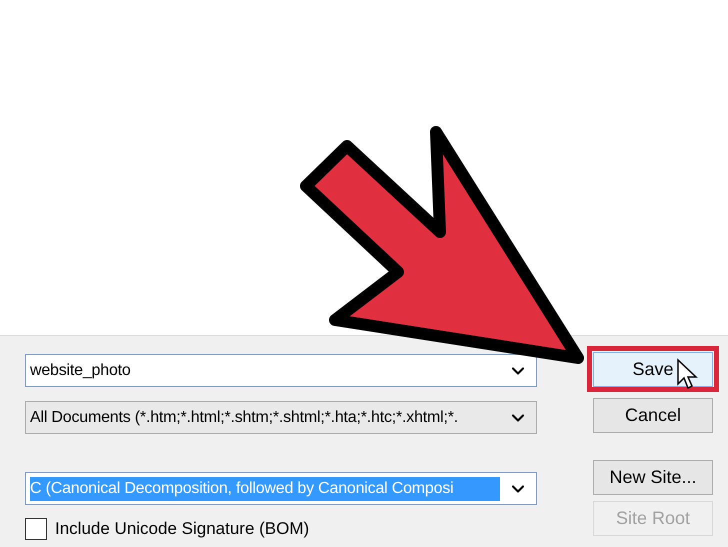 The width and height of the screenshot is (728, 547). What do you see at coordinates (265, 488) in the screenshot?
I see `field-value: C (Canonical Decomposition, followed by Canonical Composi` at bounding box center [265, 488].